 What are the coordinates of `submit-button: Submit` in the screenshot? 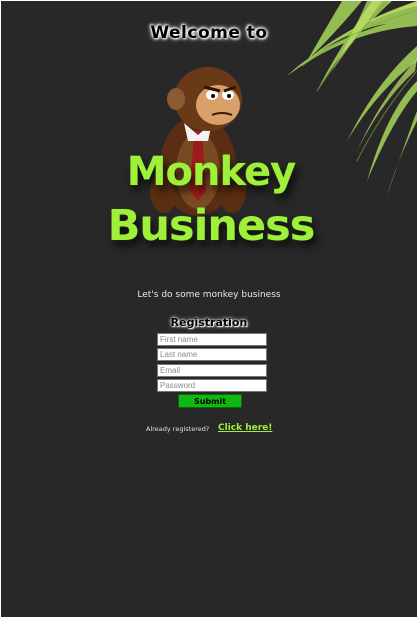 It's located at (210, 401).